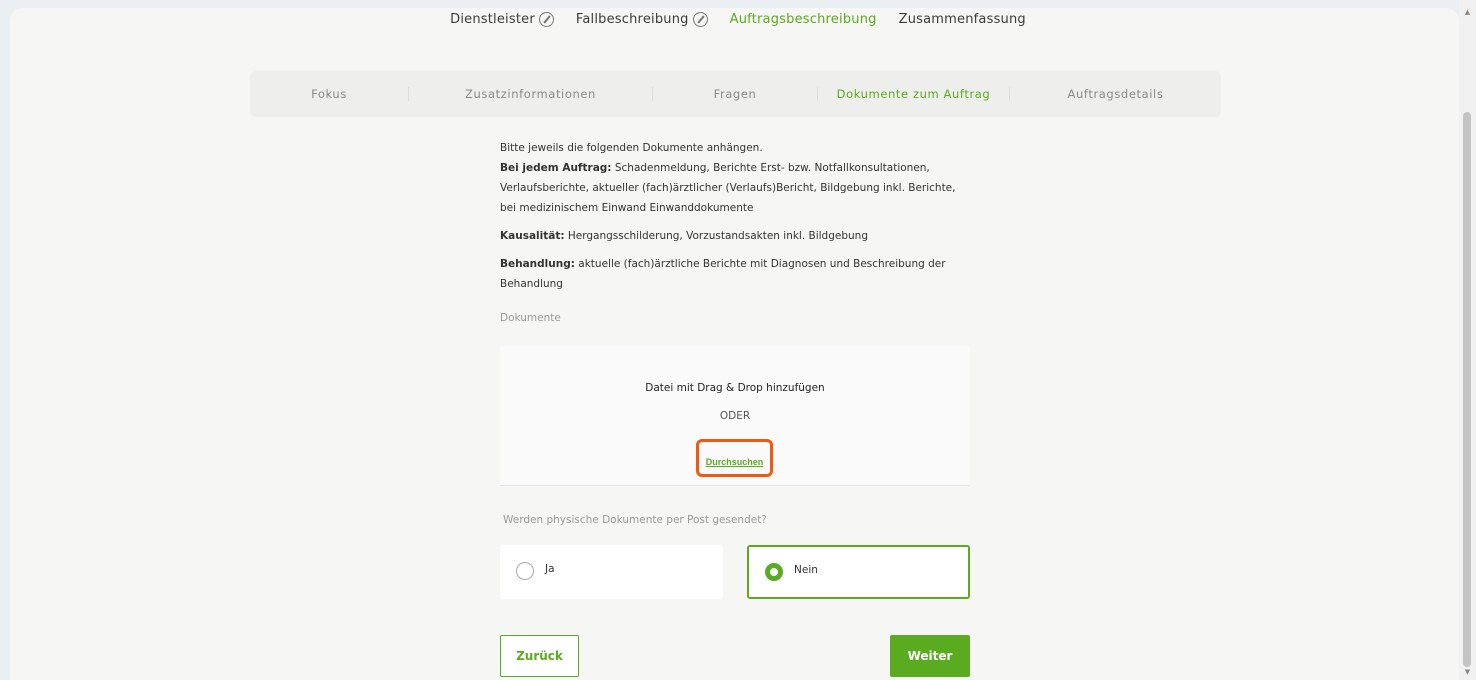 The width and height of the screenshot is (1476, 680). What do you see at coordinates (530, 94) in the screenshot?
I see `tab-zusatzinformationen: Zusatzinformationen` at bounding box center [530, 94].